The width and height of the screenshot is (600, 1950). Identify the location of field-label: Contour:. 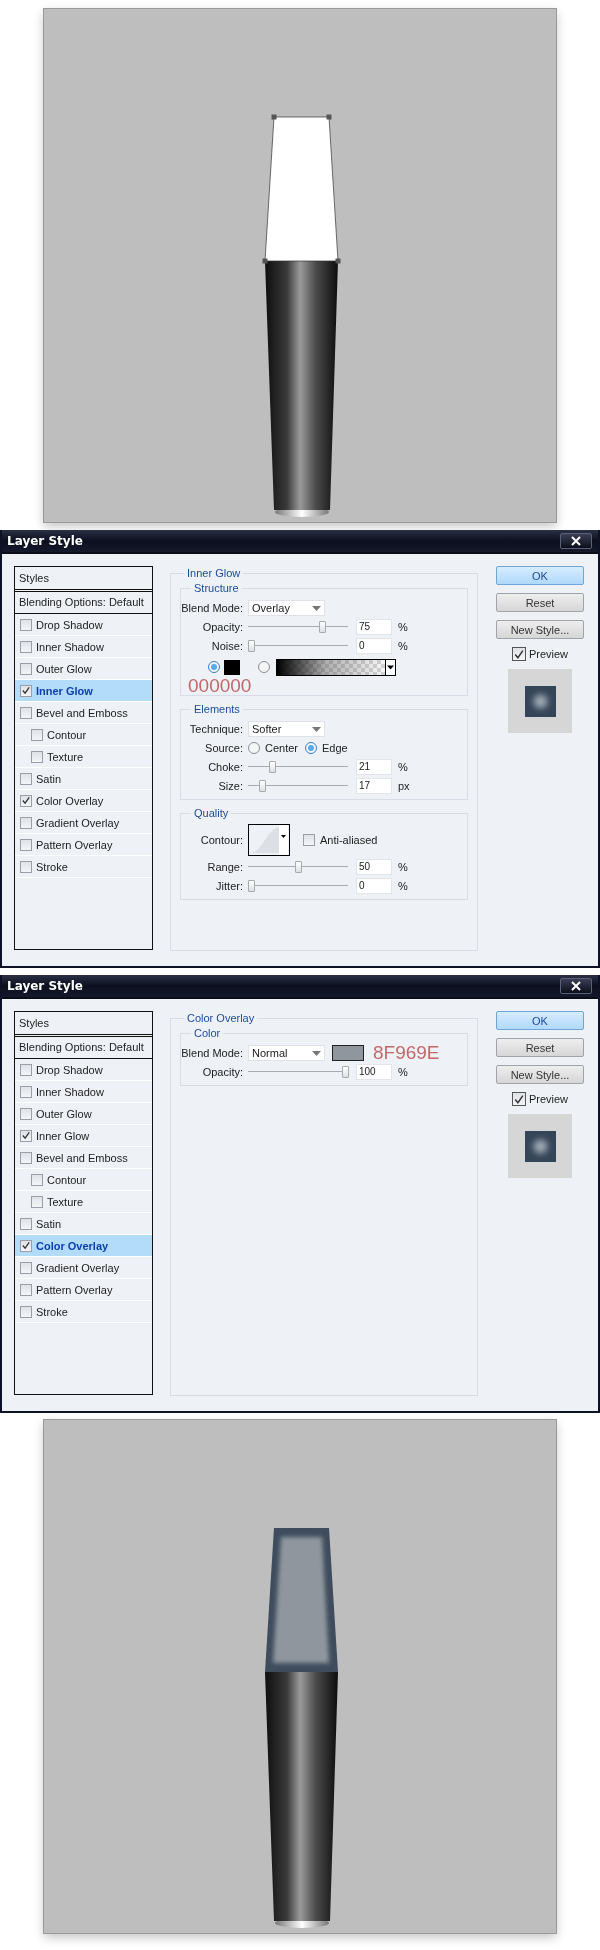
(221, 840).